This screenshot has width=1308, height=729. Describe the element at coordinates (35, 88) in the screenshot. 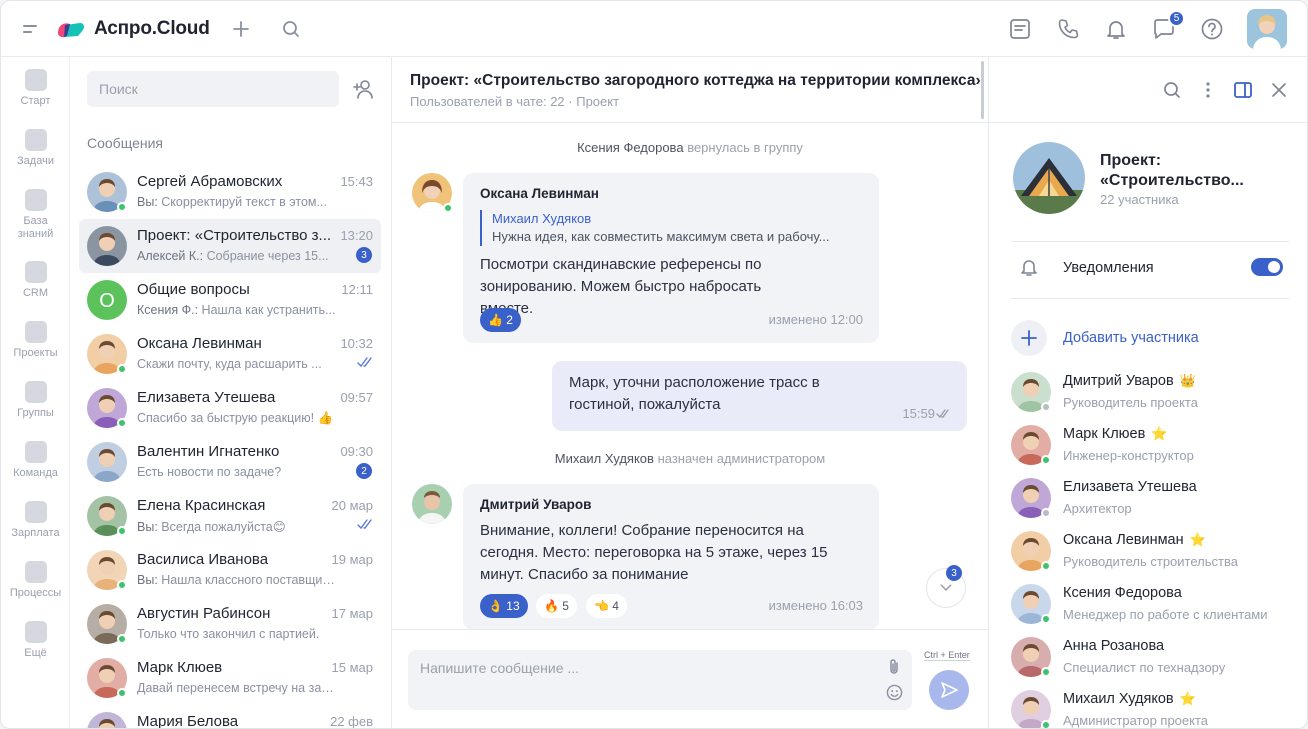

I see `nav-item-1: Старт` at that location.